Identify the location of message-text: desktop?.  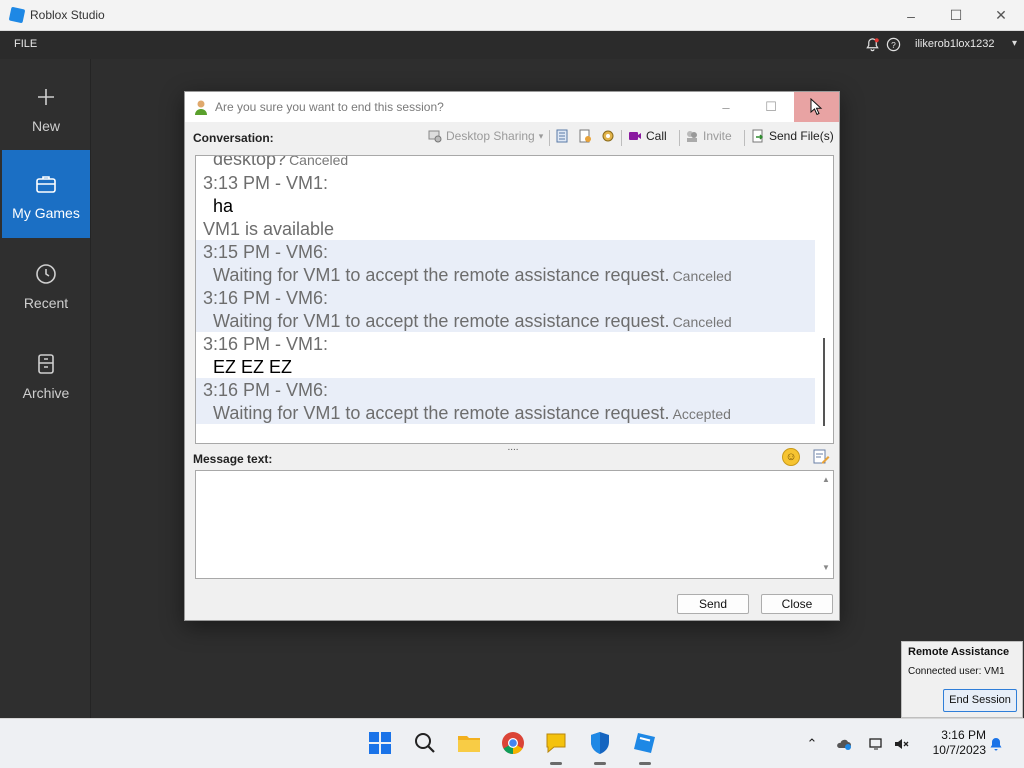
(250, 162).